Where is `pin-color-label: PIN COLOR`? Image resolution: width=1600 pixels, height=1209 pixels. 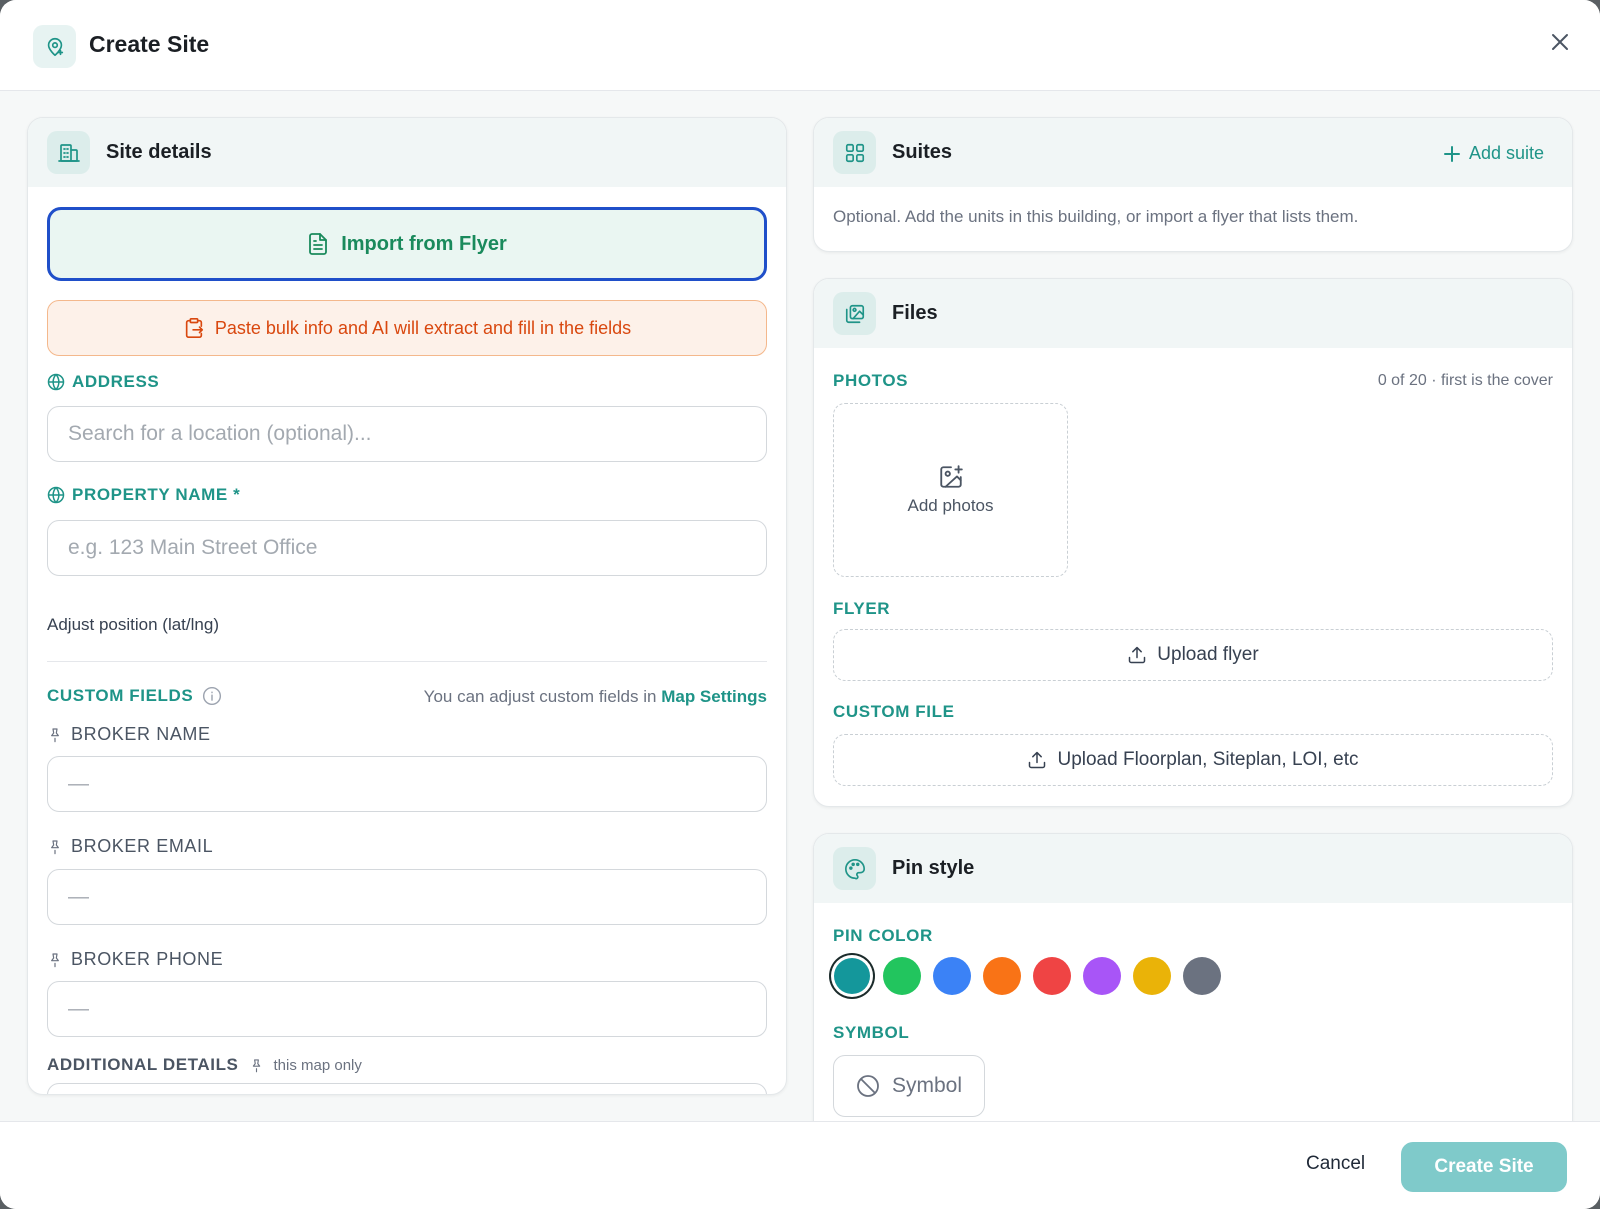
pin-color-label: PIN COLOR is located at coordinates (883, 935).